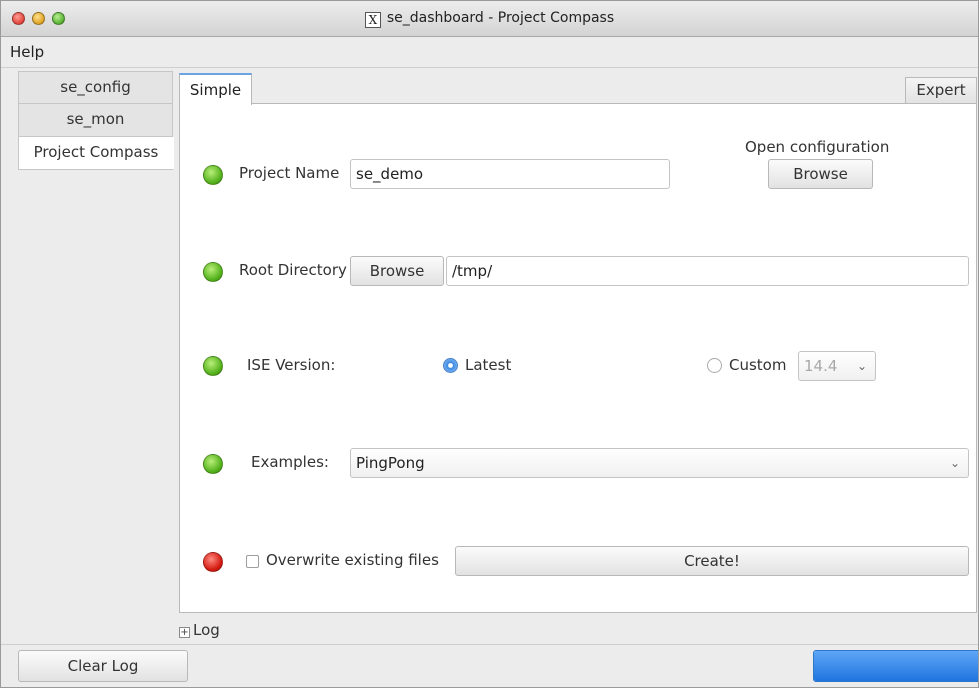 This screenshot has height=688, width=979. I want to click on clear-log-button: Clear Log, so click(103, 666).